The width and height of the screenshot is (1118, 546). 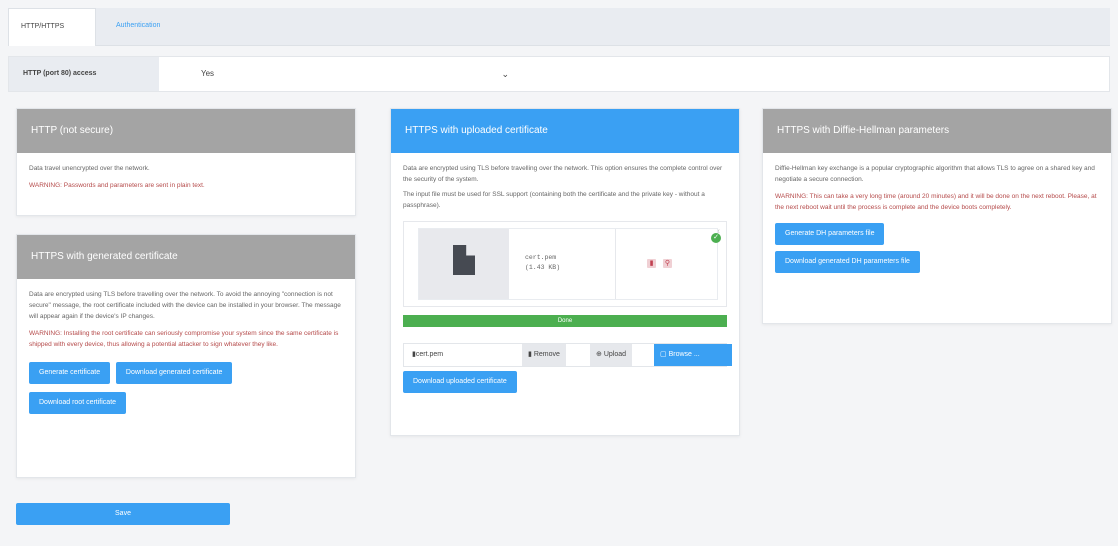 What do you see at coordinates (559, 74) in the screenshot?
I see `http-access-row: HTTP (port 80) access Yes ⌄` at bounding box center [559, 74].